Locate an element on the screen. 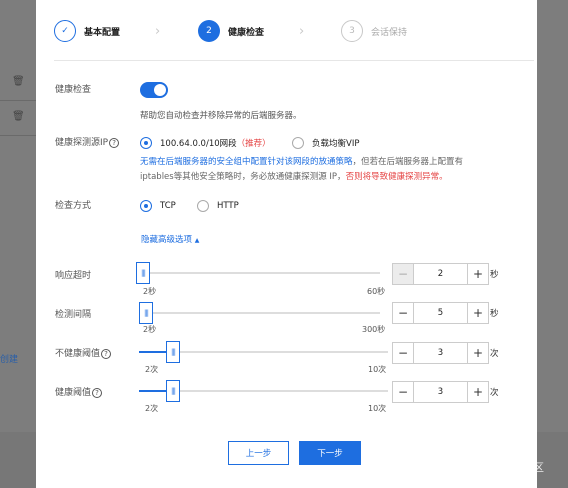 This screenshot has width=568, height=488. probe-source-note-line1: 无需在后端服务器的安全组中配置针对该网段的放通策略，但若在后端服务器上配置有 is located at coordinates (301, 161).